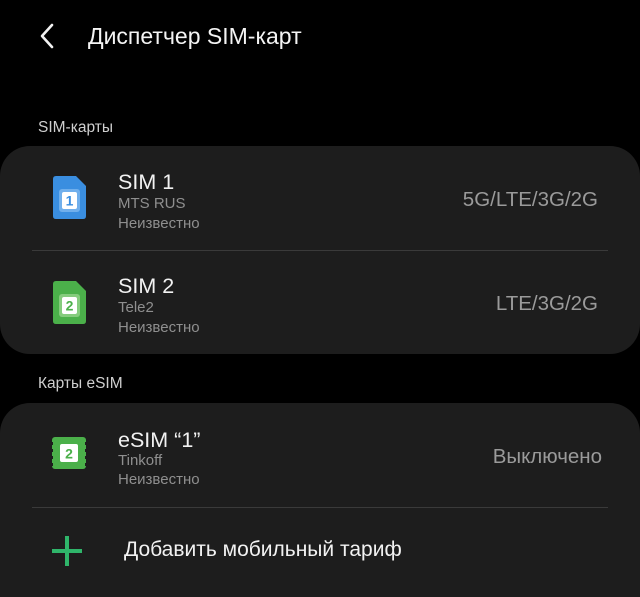  What do you see at coordinates (146, 286) in the screenshot?
I see `sim-2-name: SIM 2` at bounding box center [146, 286].